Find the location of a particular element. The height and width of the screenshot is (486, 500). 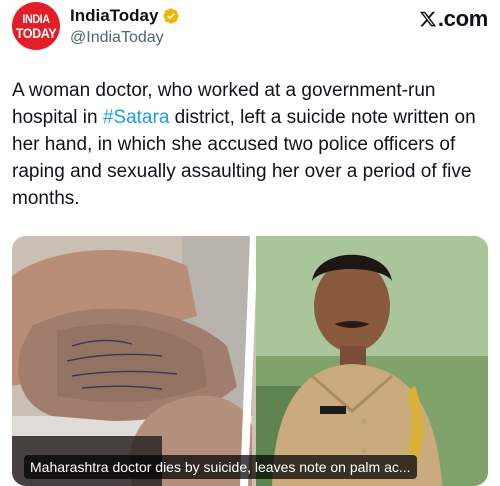

x-logo: .com is located at coordinates (453, 19).